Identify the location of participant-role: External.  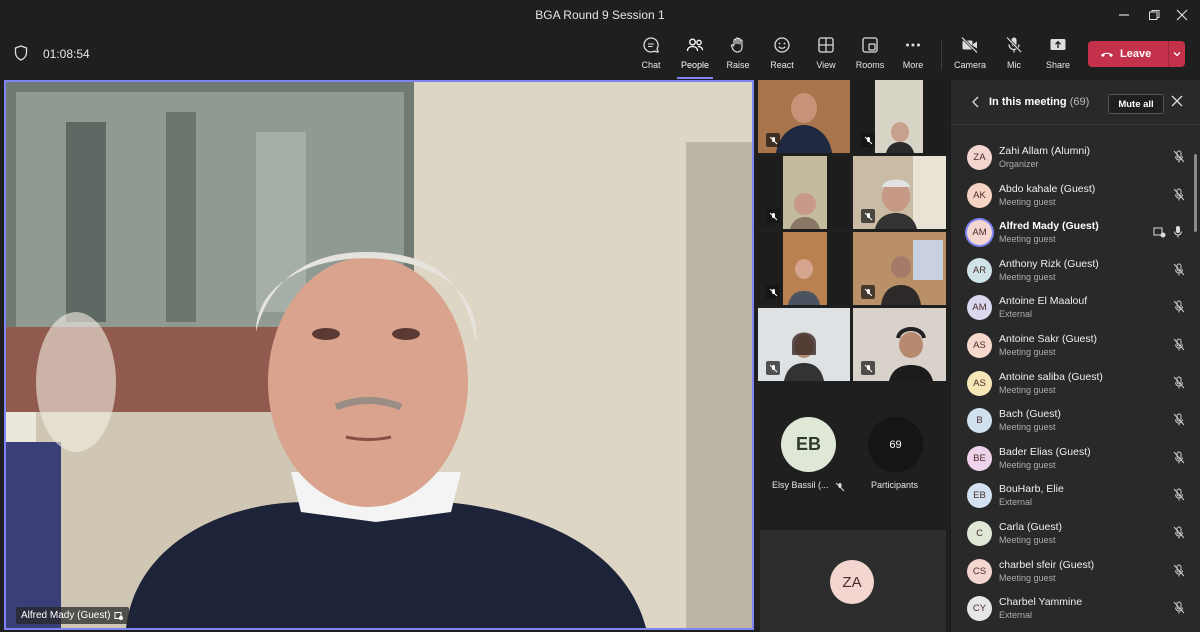
(1016, 615).